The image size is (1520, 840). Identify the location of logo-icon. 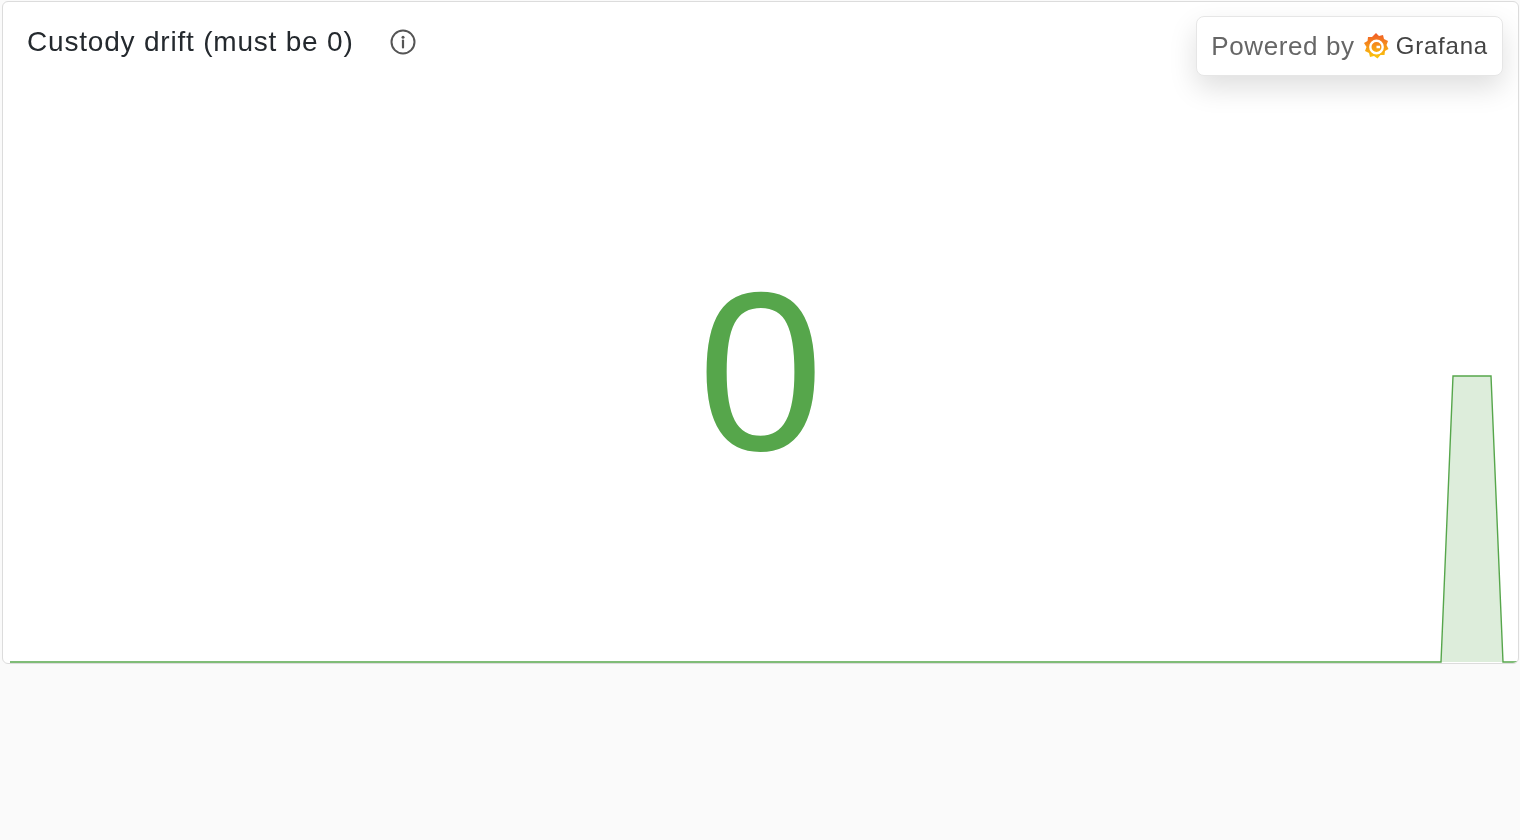
(1375, 46).